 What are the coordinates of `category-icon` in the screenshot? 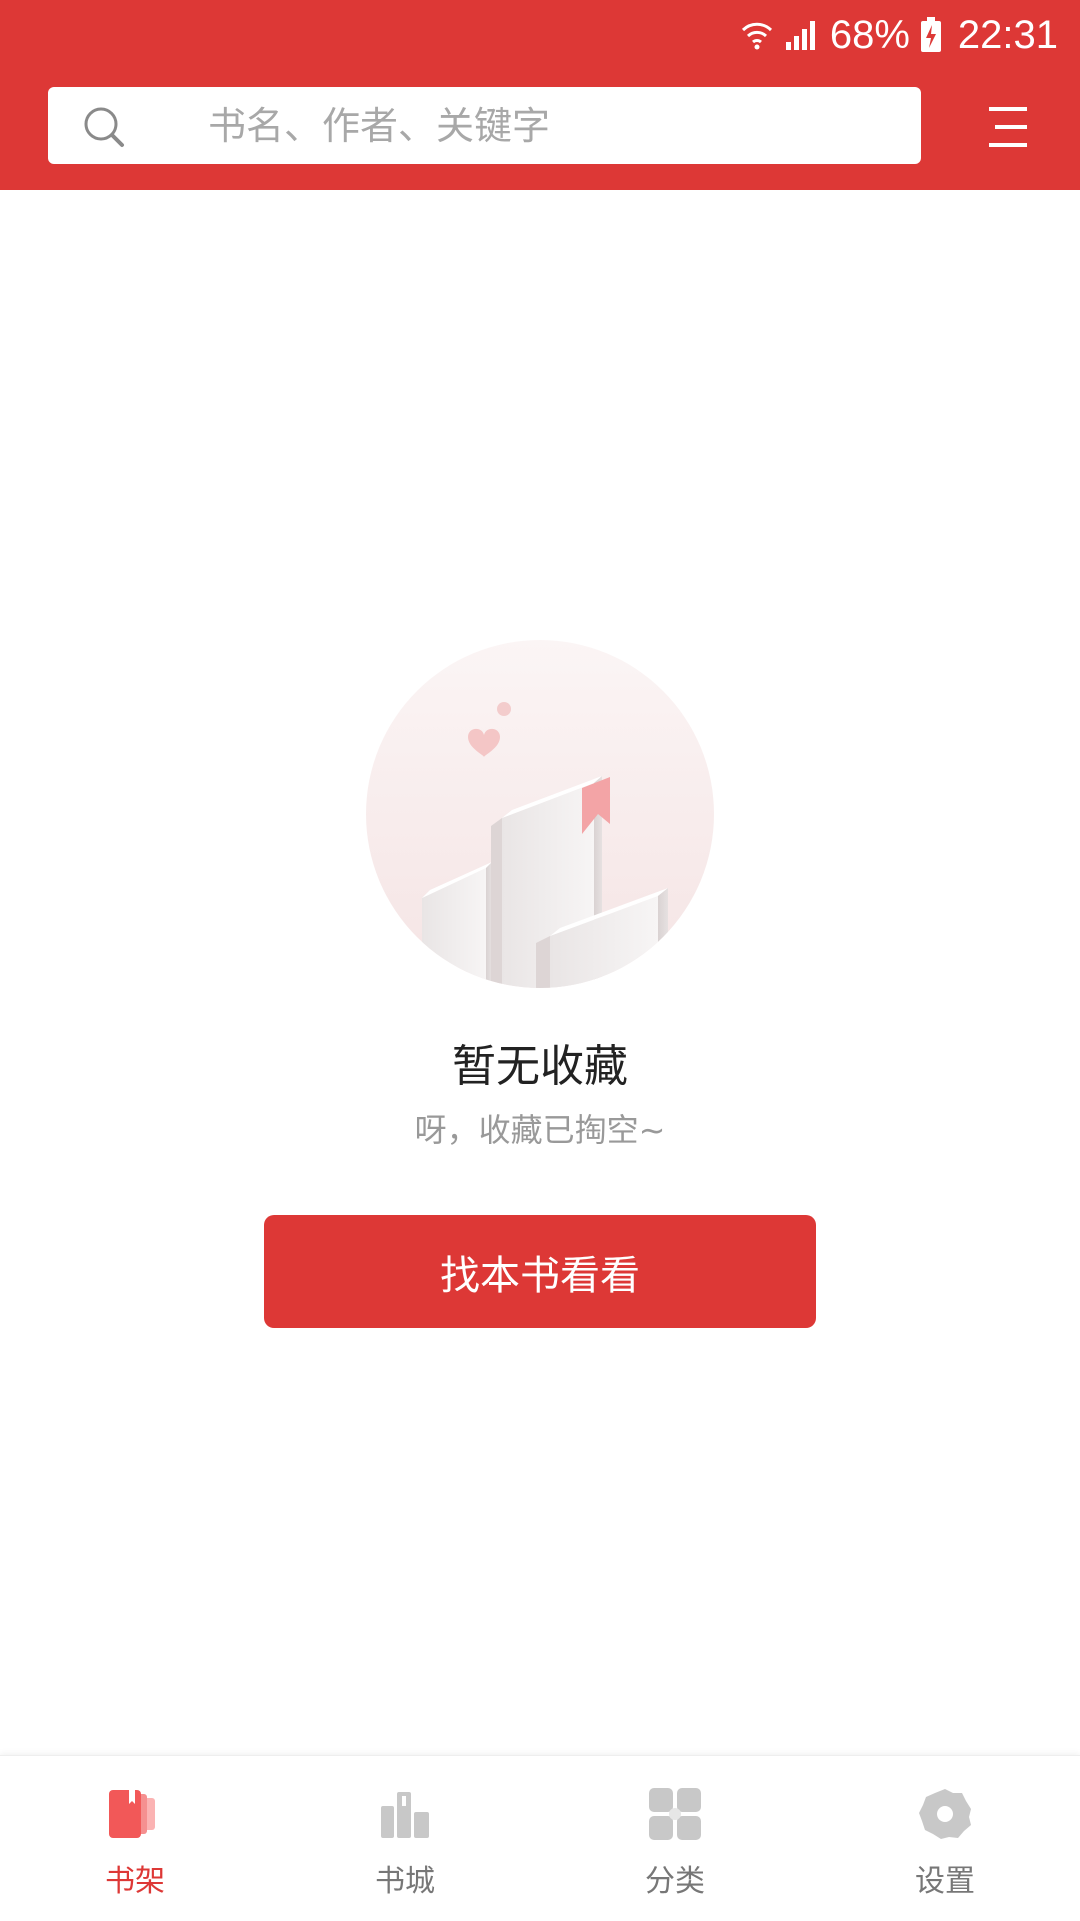 It's located at (675, 1814).